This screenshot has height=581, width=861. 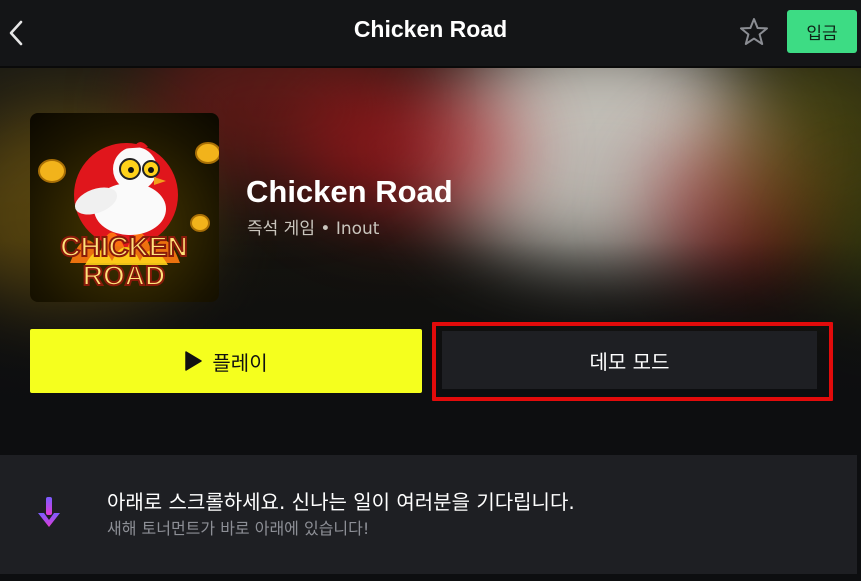 What do you see at coordinates (430, 29) in the screenshot?
I see `page-title: Chicken Road` at bounding box center [430, 29].